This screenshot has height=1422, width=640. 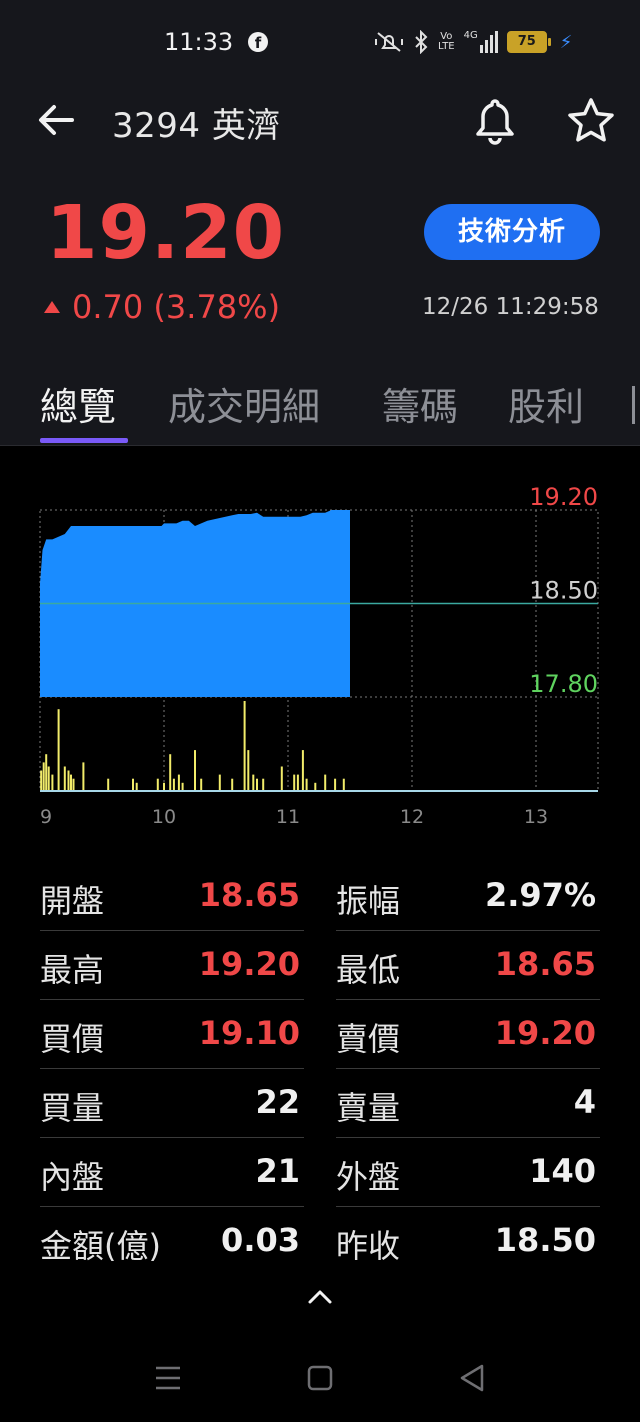 What do you see at coordinates (172, 1103) in the screenshot?
I see `stat-cell: 買量 22` at bounding box center [172, 1103].